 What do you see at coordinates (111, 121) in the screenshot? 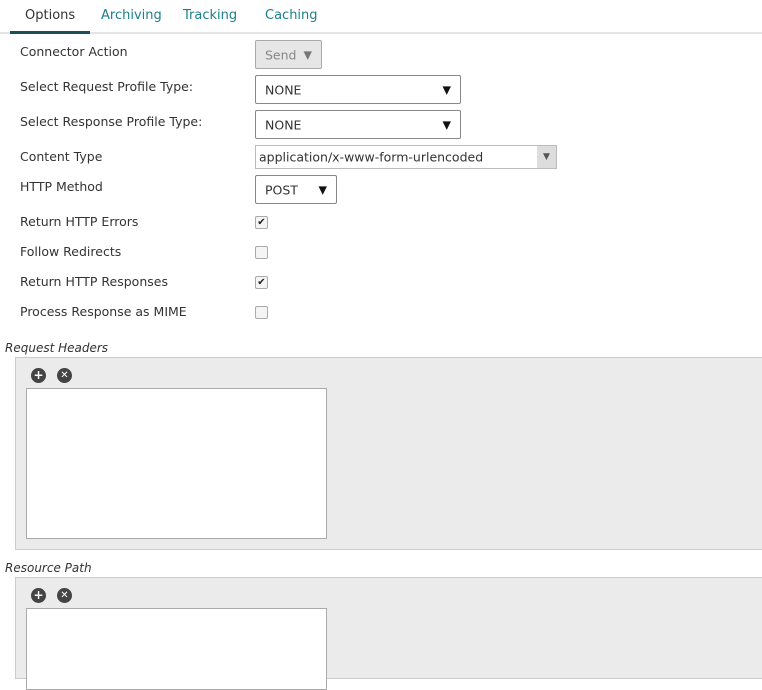
I see `response-profile-label: Select Response Profile Type:` at bounding box center [111, 121].